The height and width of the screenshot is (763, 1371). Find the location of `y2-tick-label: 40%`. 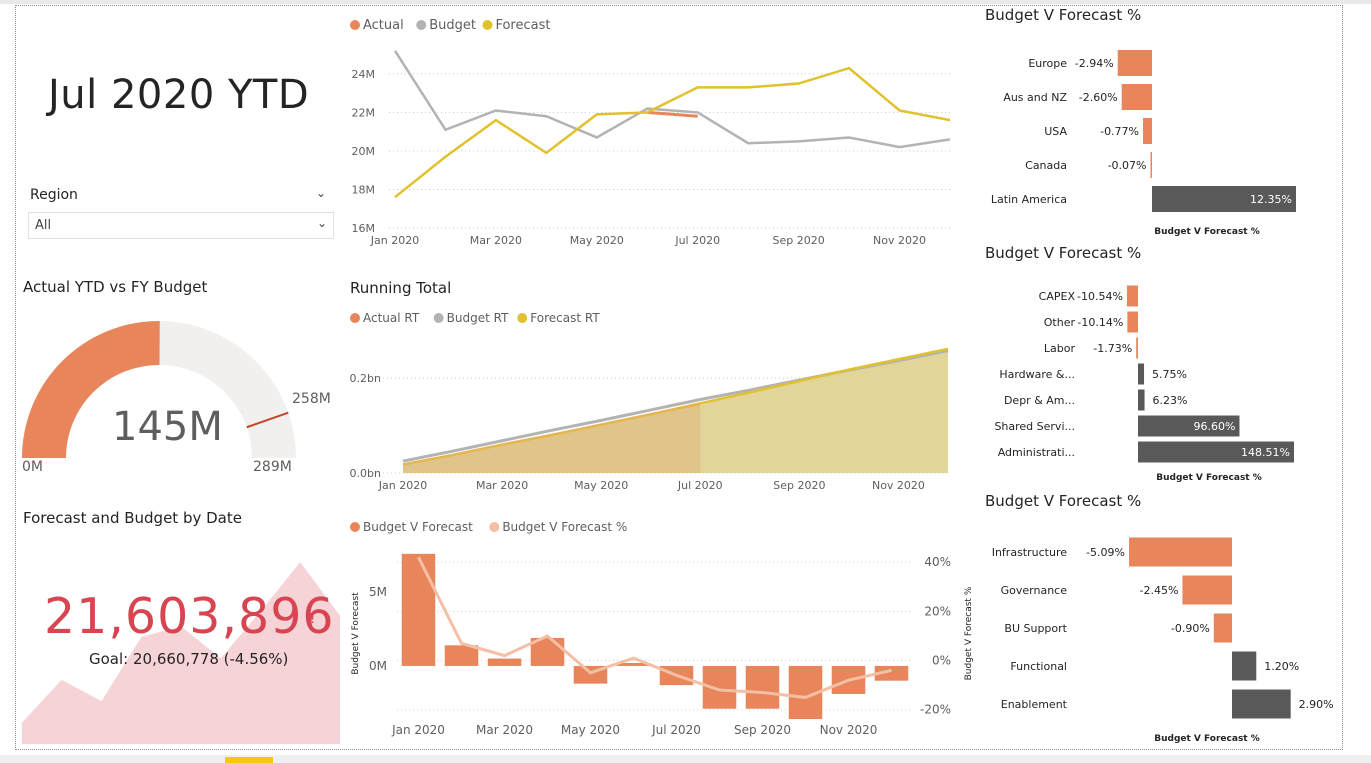

y2-tick-label: 40% is located at coordinates (937, 562).